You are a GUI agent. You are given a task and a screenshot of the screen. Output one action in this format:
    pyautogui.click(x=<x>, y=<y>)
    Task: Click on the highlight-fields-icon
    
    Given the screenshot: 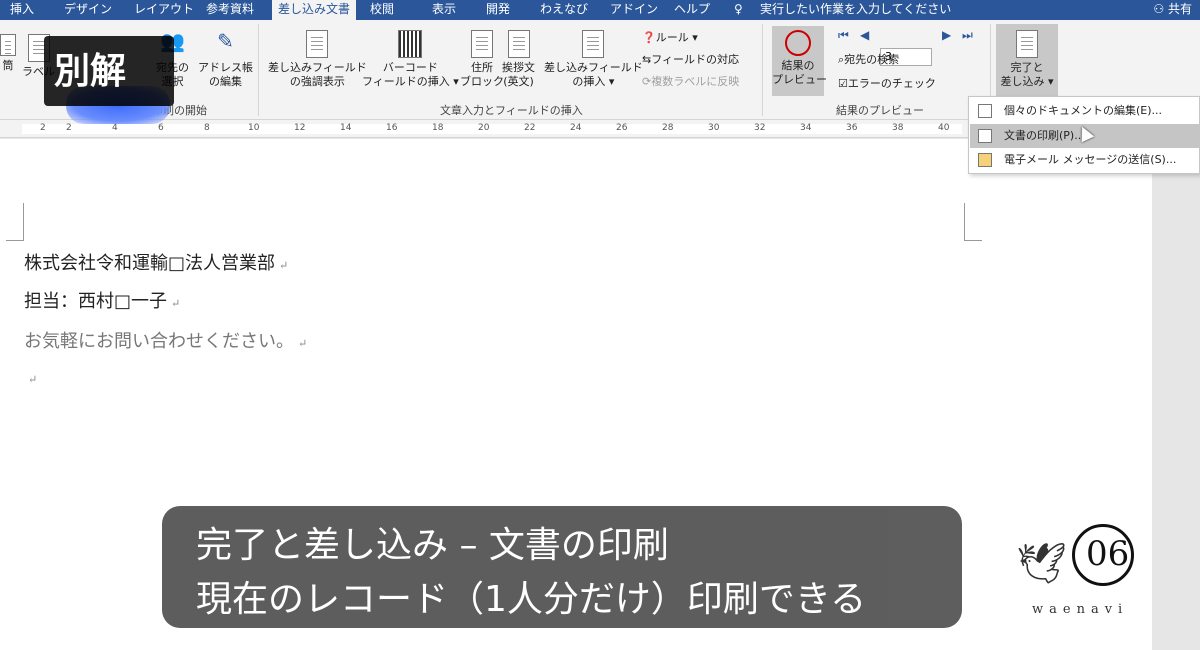 What is the action you would take?
    pyautogui.click(x=317, y=44)
    